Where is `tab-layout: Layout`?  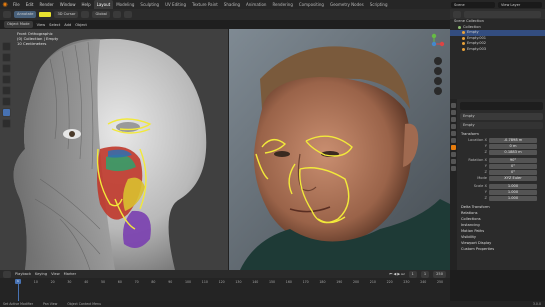 tab-layout: Layout is located at coordinates (103, 4).